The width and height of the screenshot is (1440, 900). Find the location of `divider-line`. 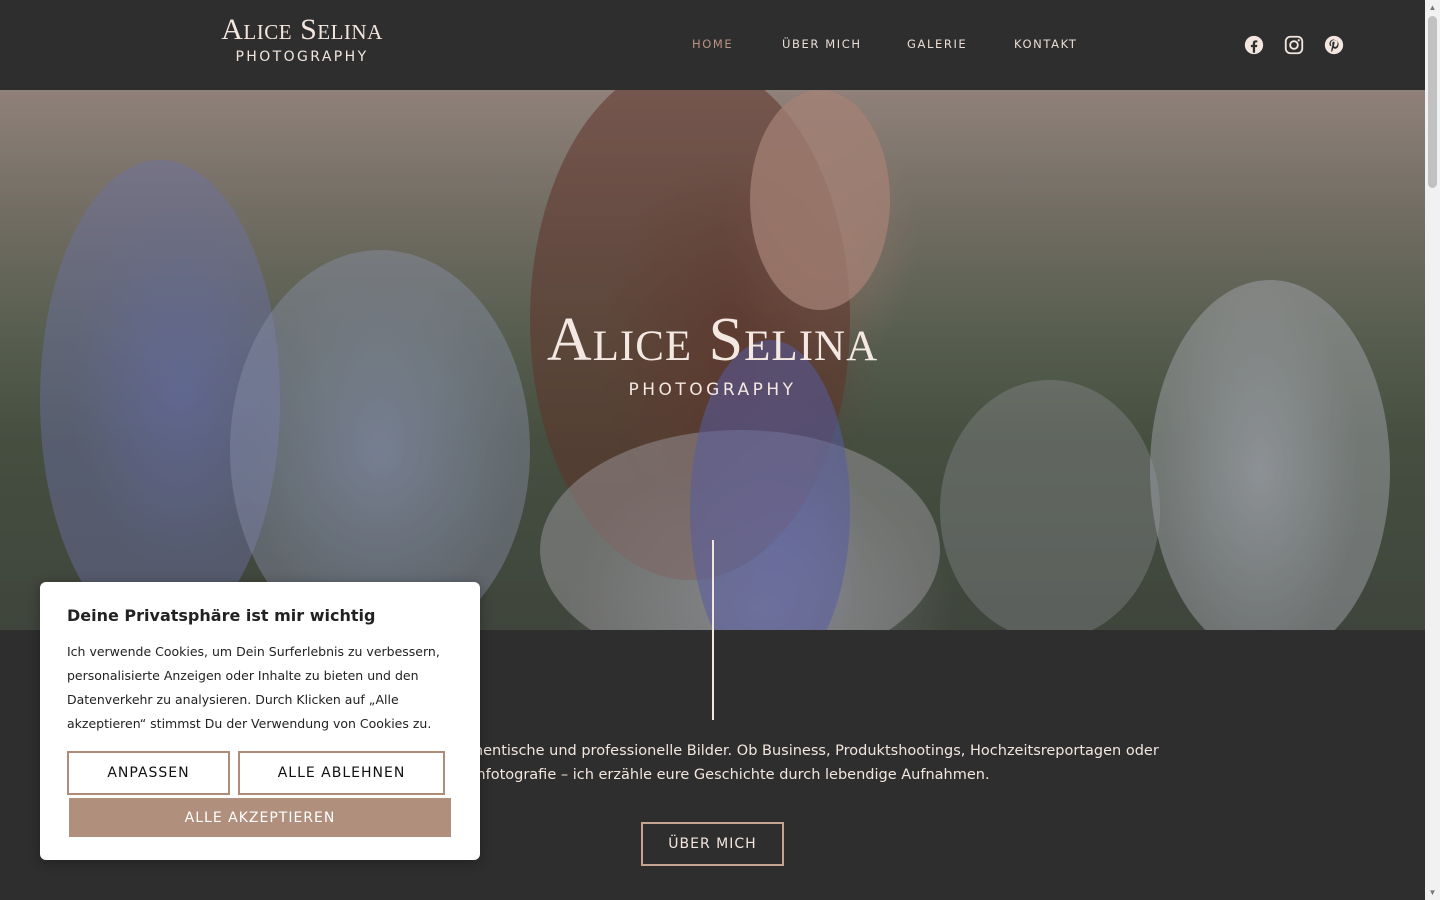

divider-line is located at coordinates (713, 630).